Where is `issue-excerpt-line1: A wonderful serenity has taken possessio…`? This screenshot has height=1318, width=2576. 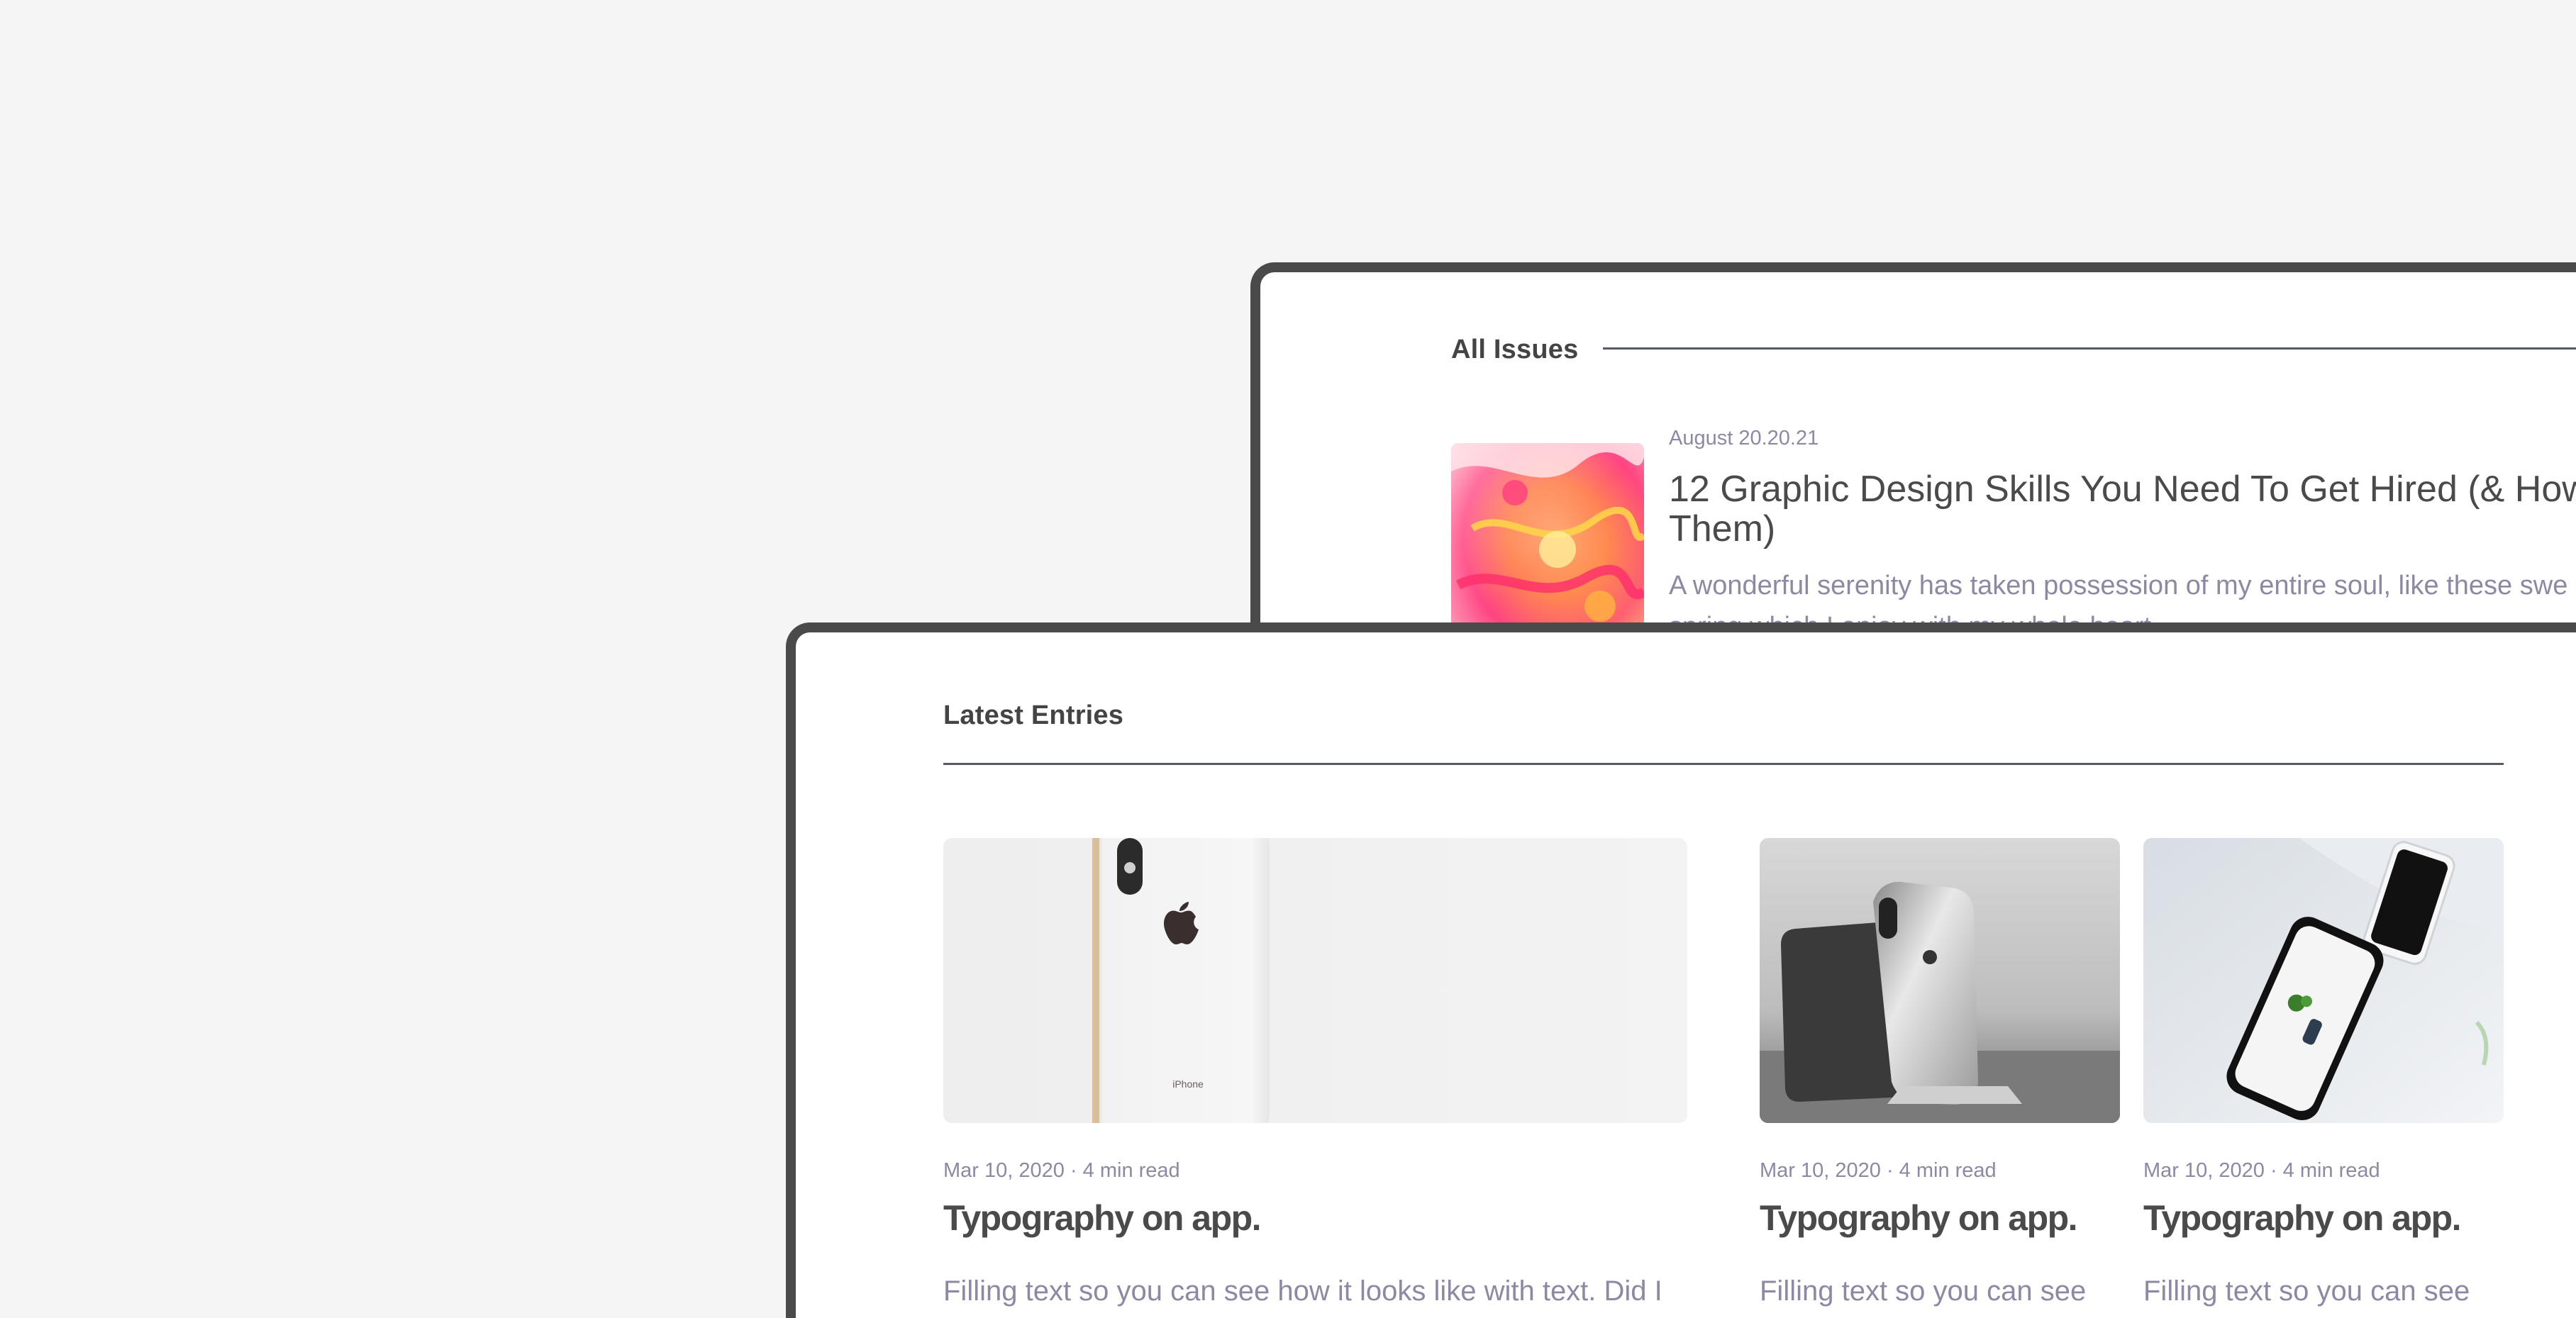 issue-excerpt-line1: A wonderful serenity has taken possessio… is located at coordinates (2118, 586).